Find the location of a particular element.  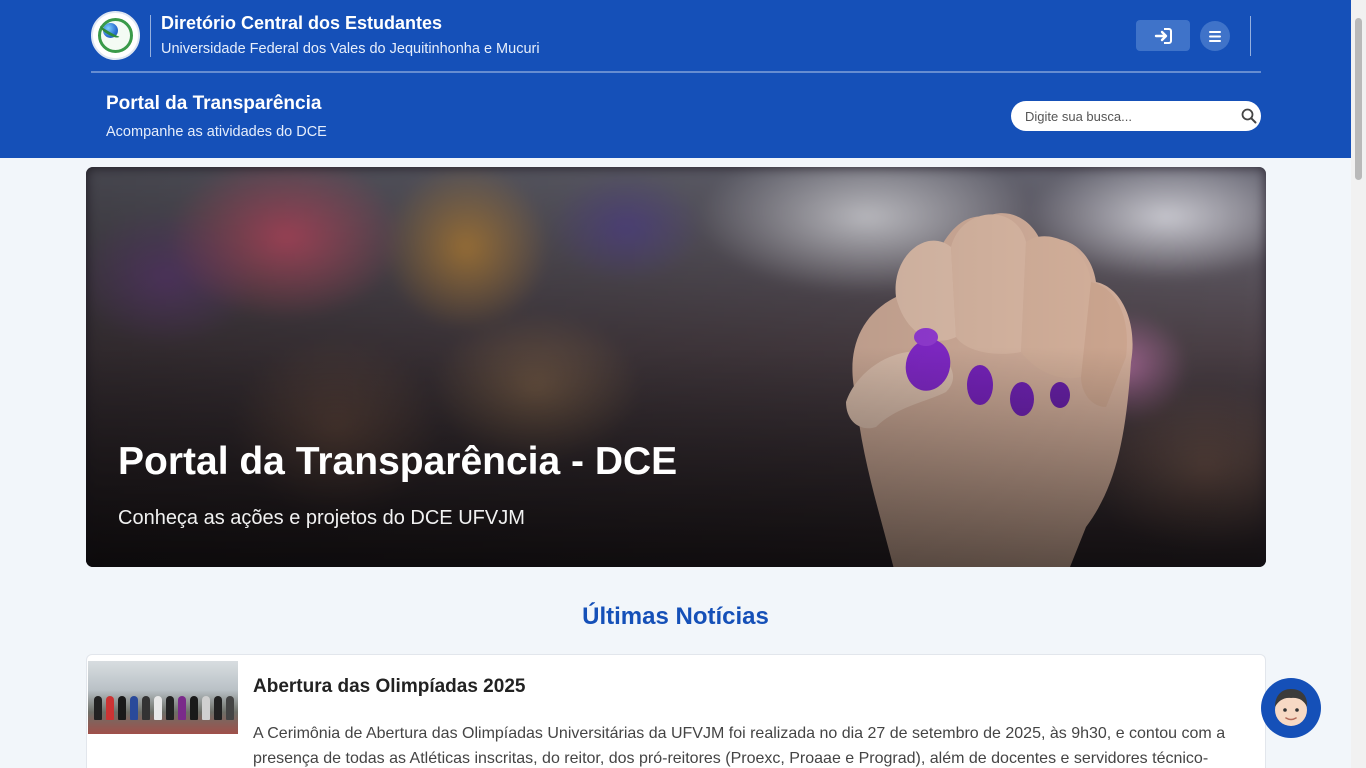

dce-logo is located at coordinates (115, 35).